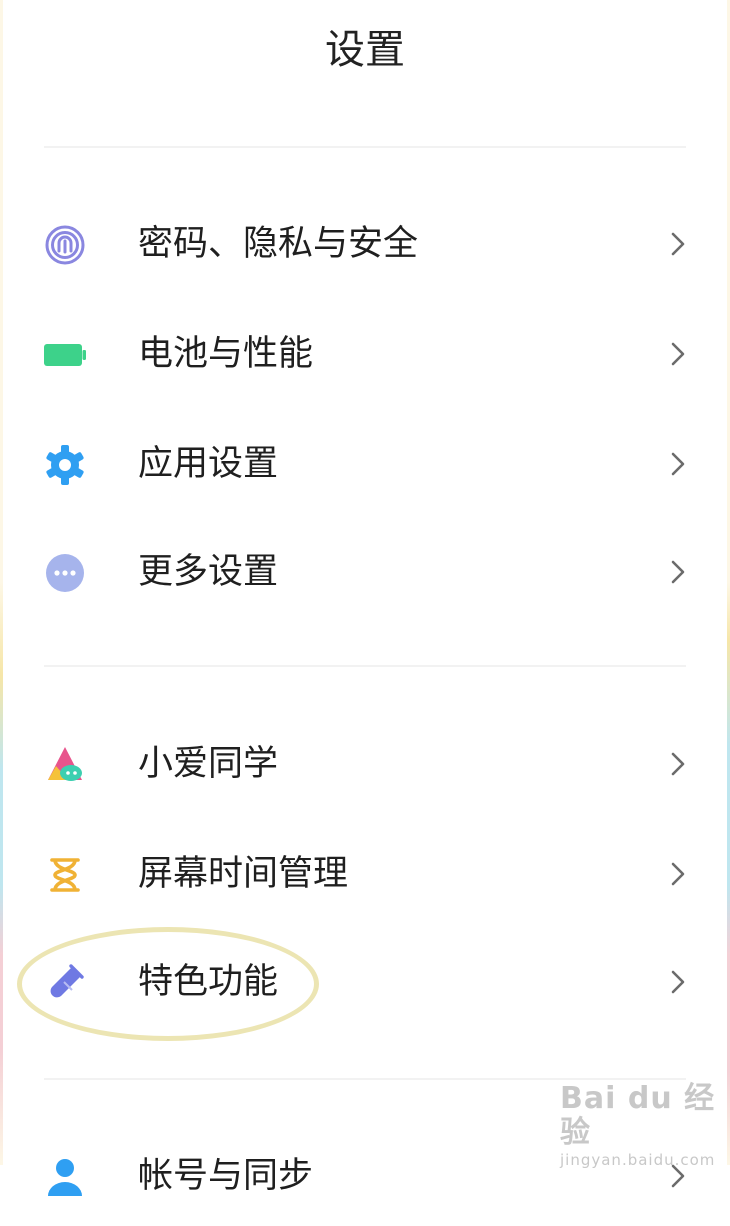 This screenshot has height=1226, width=730. Describe the element at coordinates (243, 874) in the screenshot. I see `settings-item-label: 屏幕时间管理` at that location.